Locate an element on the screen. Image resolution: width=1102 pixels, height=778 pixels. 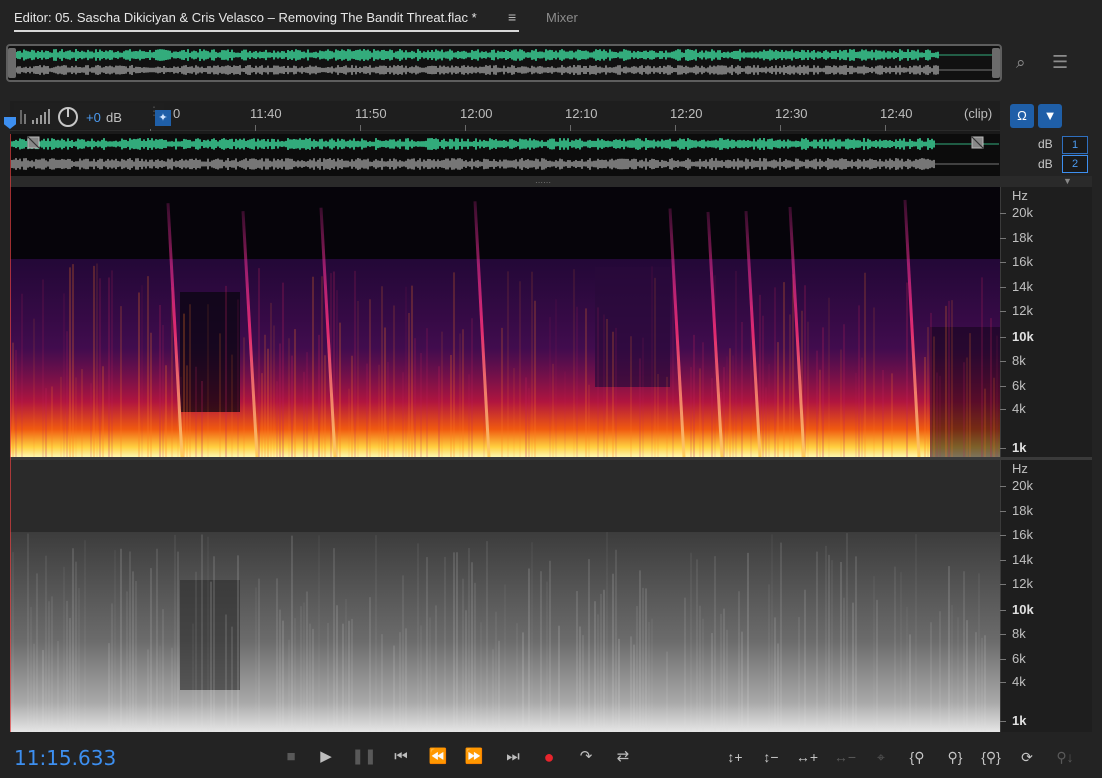
ruler-tick: 11:40 is located at coordinates (266, 113).